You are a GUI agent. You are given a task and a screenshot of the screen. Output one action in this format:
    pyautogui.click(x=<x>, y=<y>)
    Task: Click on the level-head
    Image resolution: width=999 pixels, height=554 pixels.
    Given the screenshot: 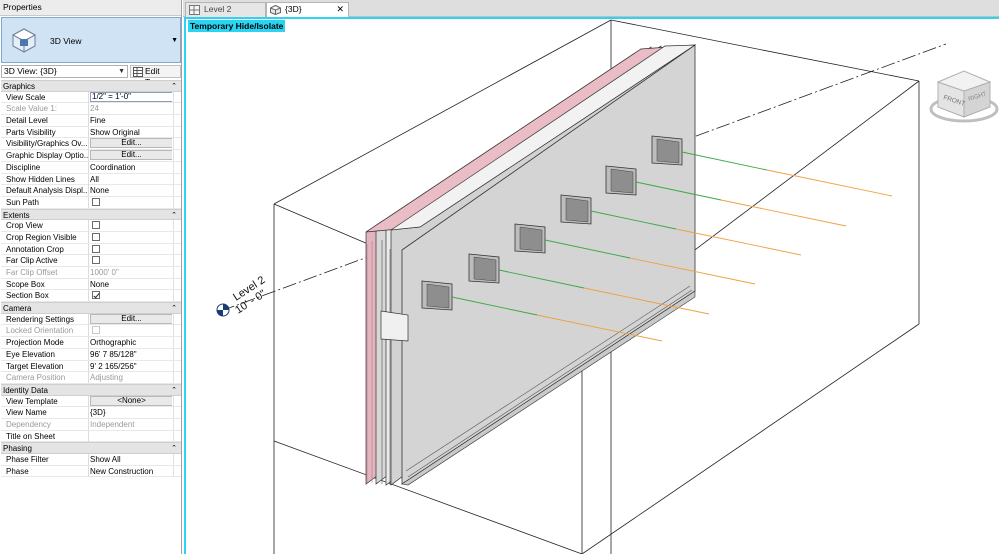 What is the action you would take?
    pyautogui.click(x=223, y=310)
    